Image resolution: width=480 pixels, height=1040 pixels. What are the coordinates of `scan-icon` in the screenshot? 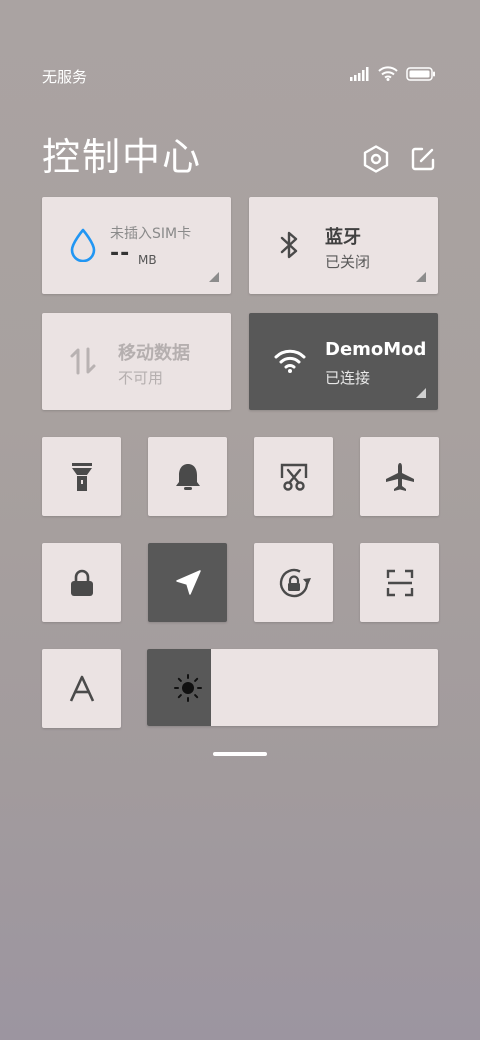 It's located at (399, 582).